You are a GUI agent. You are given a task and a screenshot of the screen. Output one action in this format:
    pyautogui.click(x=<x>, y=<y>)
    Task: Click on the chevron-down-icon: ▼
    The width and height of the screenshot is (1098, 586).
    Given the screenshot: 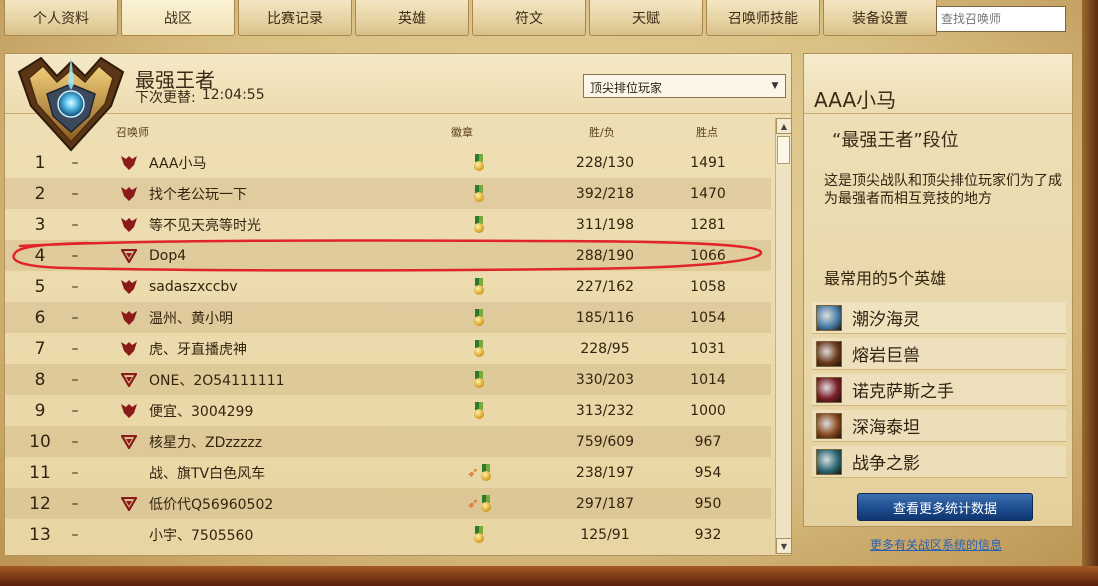 What is the action you would take?
    pyautogui.click(x=775, y=86)
    